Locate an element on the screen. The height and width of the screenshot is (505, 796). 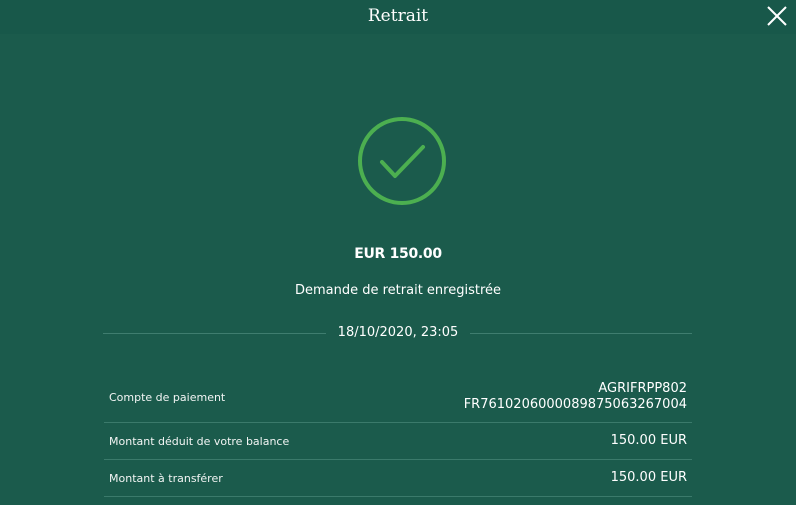
detail-row-transfer-amount: Montant à transférer 150.00 EUR is located at coordinates (398, 478).